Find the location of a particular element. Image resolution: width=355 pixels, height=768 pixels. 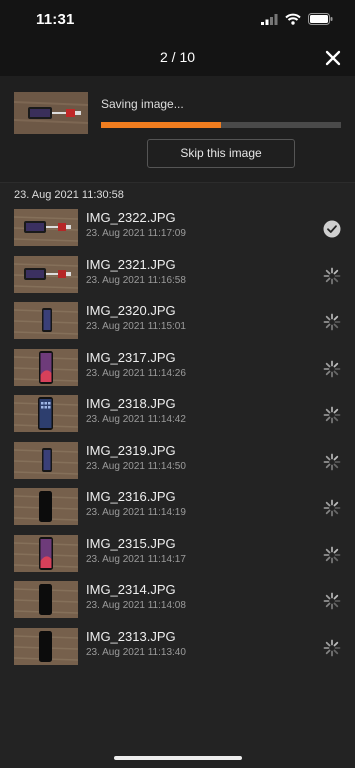

file-date: 23. Aug 2021 11:14:42 is located at coordinates (136, 419).